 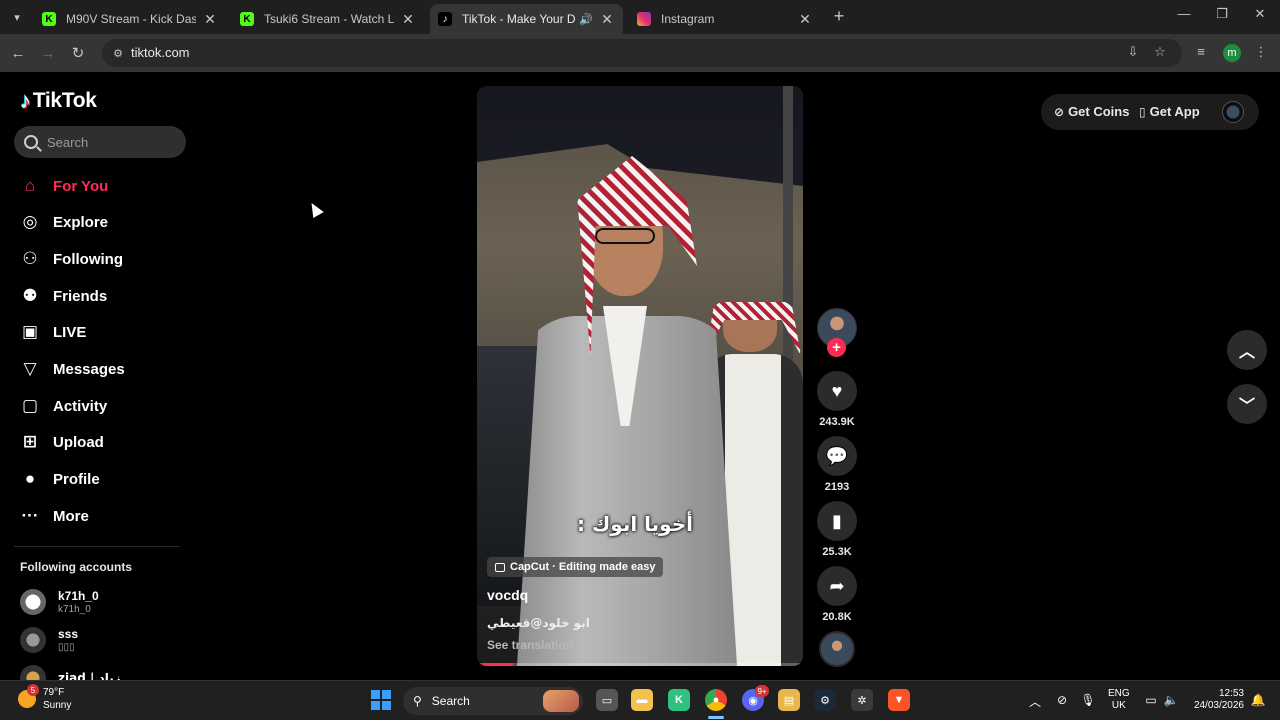 I want to click on next-video-button: ﹀, so click(x=1247, y=404).